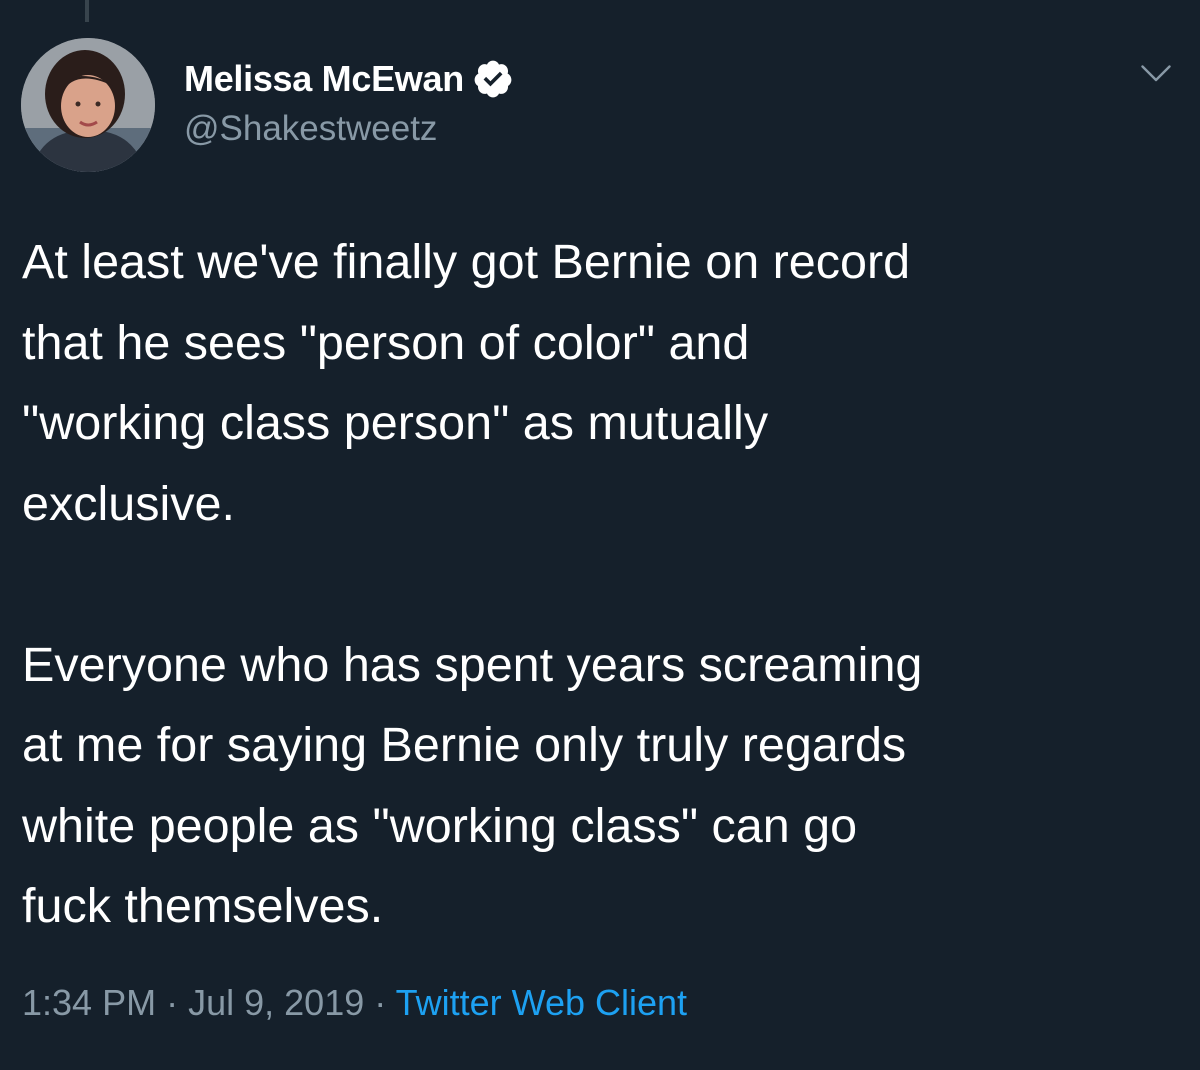 Image resolution: width=1200 pixels, height=1070 pixels. What do you see at coordinates (1156, 74) in the screenshot?
I see `chevron-down-icon` at bounding box center [1156, 74].